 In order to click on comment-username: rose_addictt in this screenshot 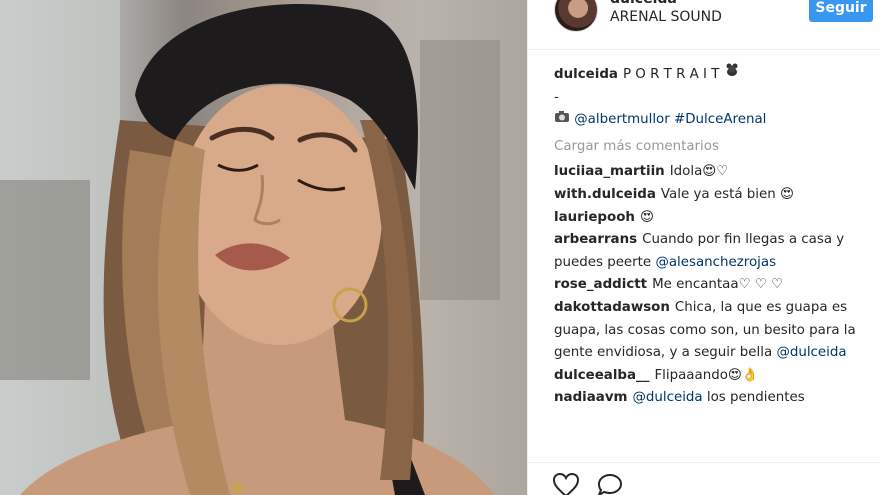, I will do `click(600, 284)`.